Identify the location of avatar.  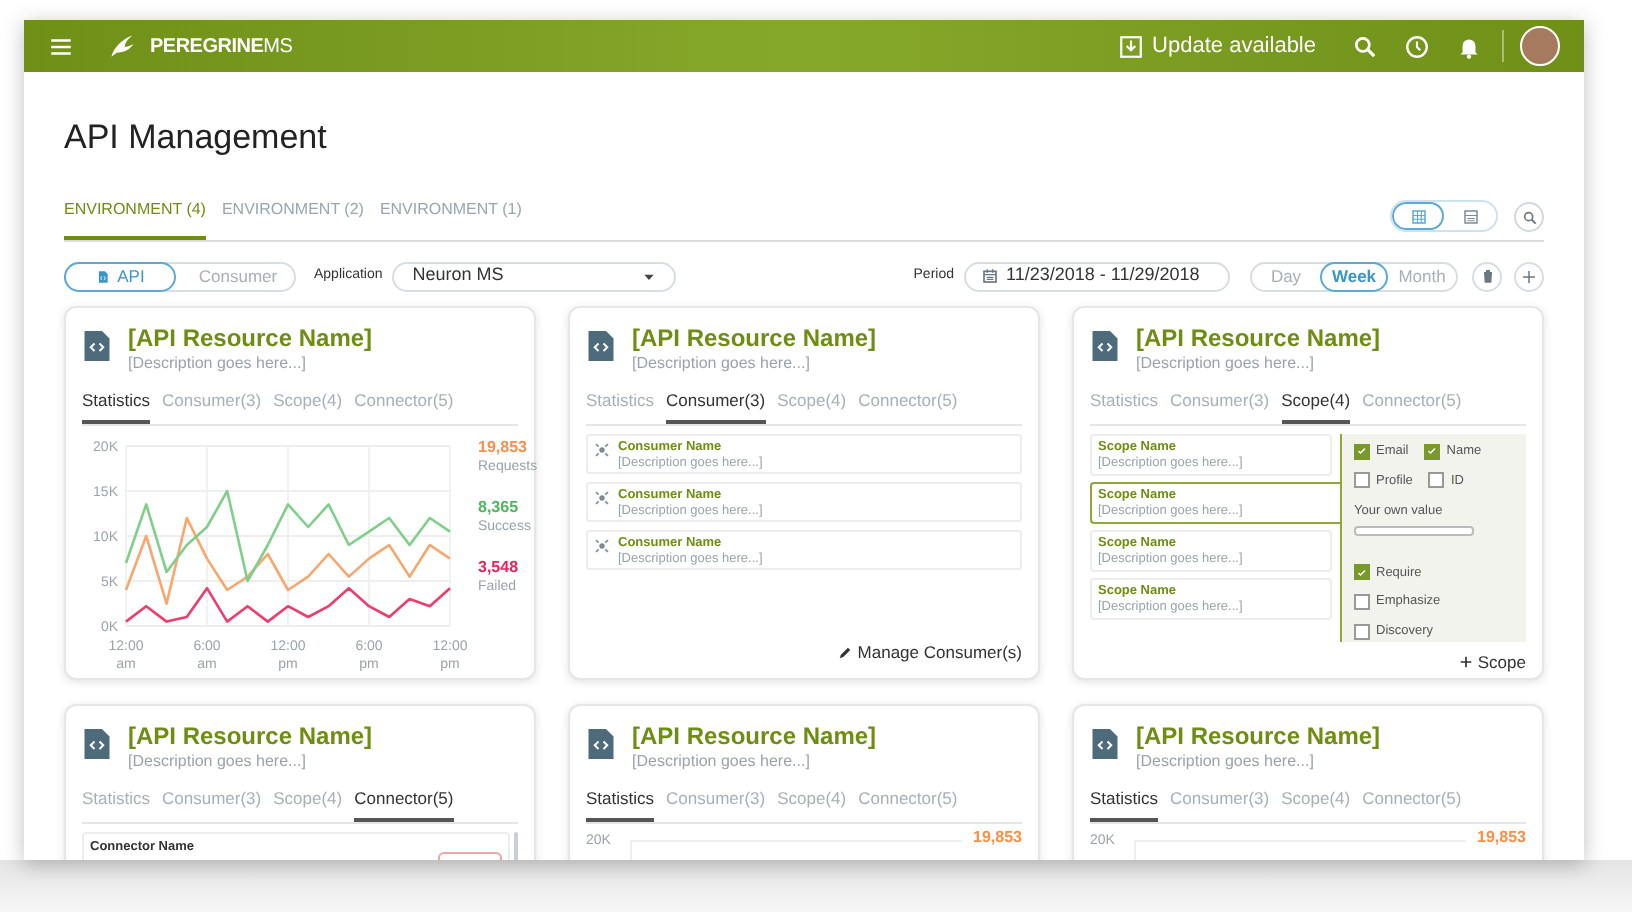
(1540, 46).